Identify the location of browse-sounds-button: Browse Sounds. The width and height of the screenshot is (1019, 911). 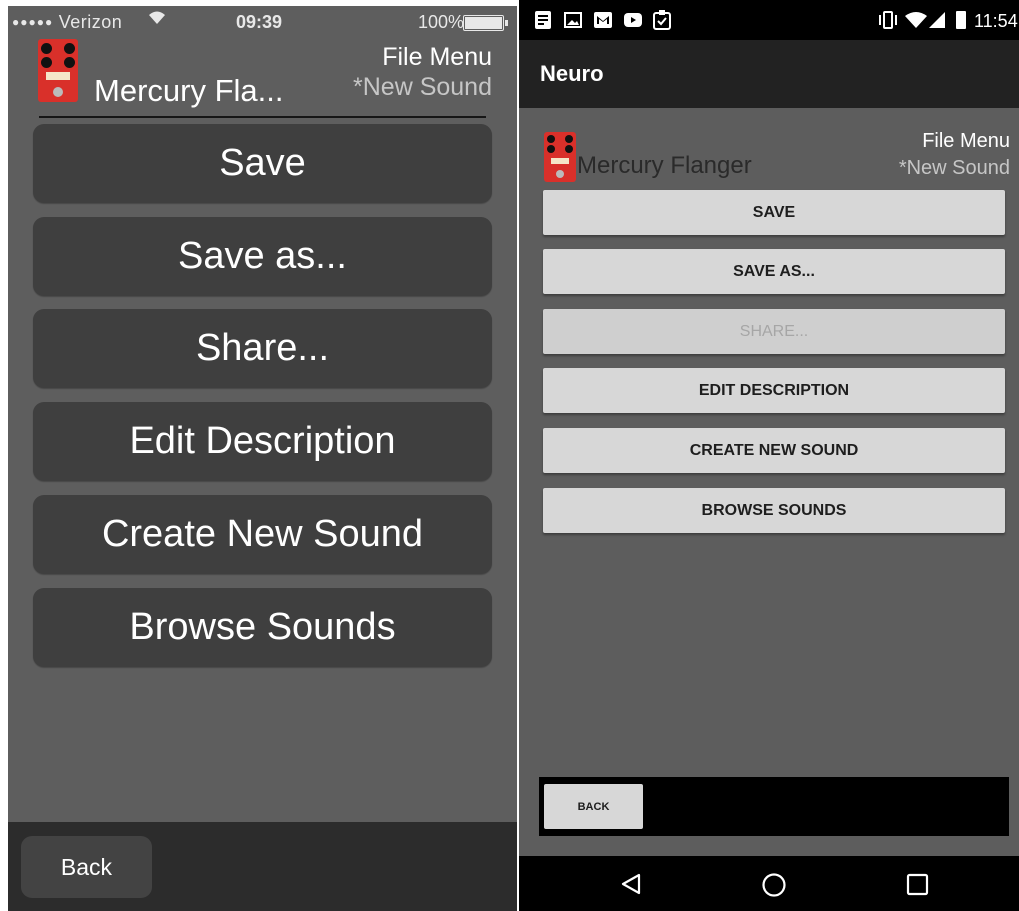
(262, 627).